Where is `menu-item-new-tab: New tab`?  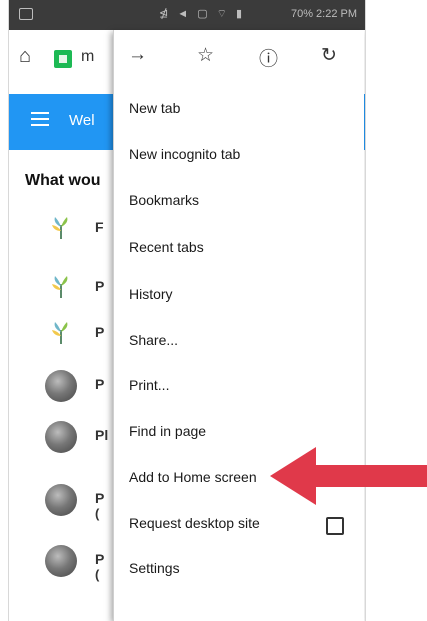 menu-item-new-tab: New tab is located at coordinates (154, 108).